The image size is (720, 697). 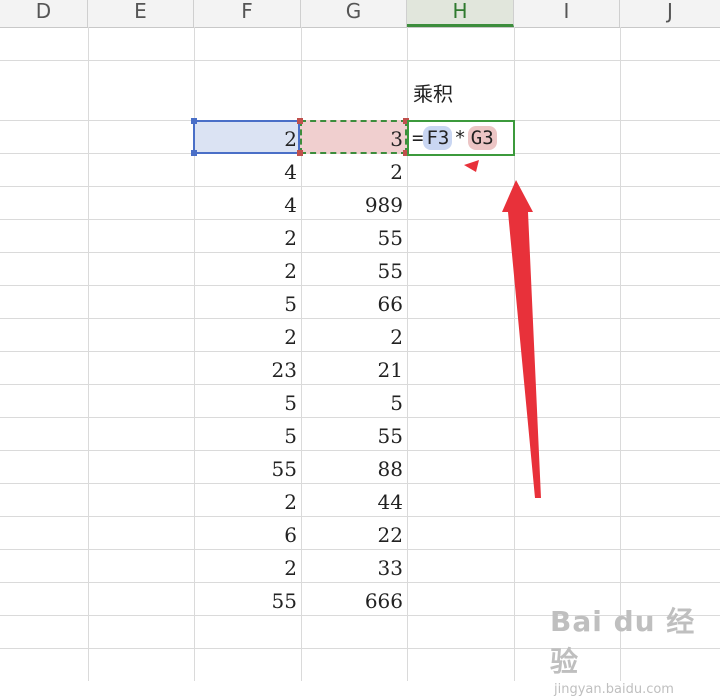 I want to click on large-red-arrow-icon, so click(x=521, y=339).